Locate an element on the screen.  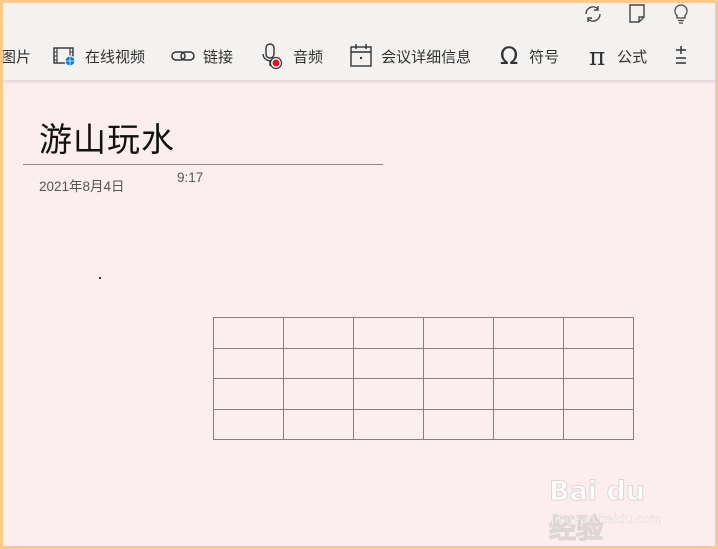
watermark-url: jingyan.baidu.com is located at coordinates (606, 519).